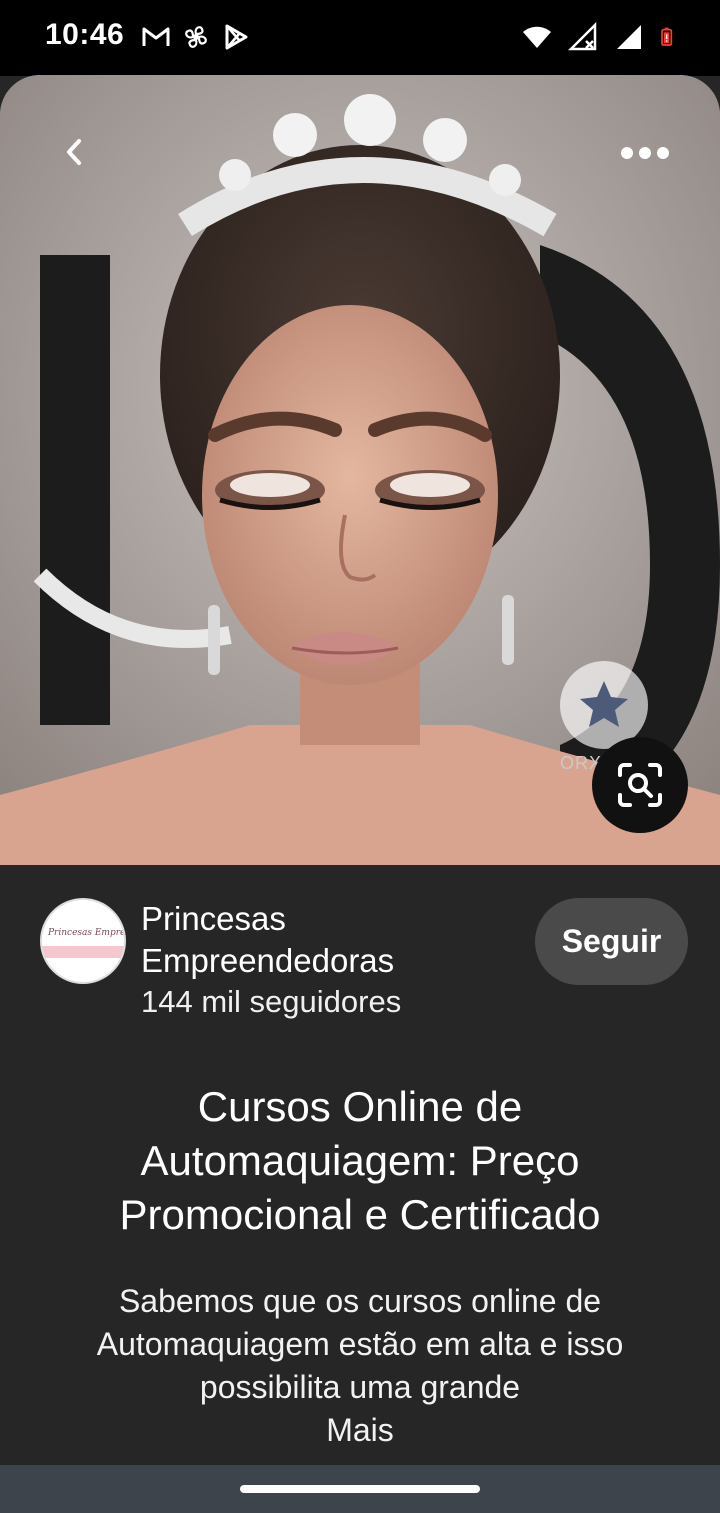 The width and height of the screenshot is (720, 1513). What do you see at coordinates (629, 37) in the screenshot?
I see `signal-icon` at bounding box center [629, 37].